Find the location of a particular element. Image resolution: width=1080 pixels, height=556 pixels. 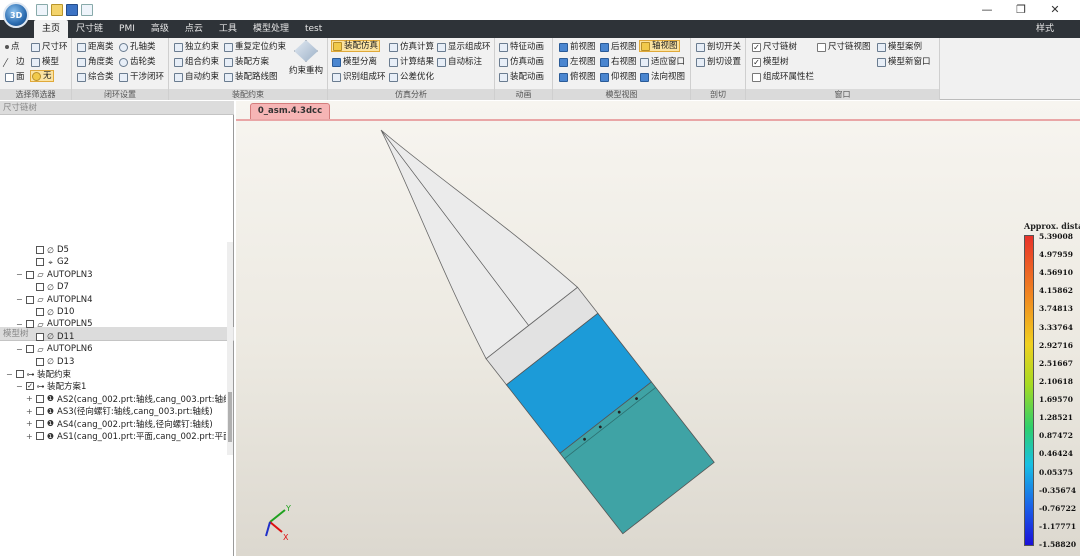

legend-tick-label: 0.87472 is located at coordinates (1056, 436).